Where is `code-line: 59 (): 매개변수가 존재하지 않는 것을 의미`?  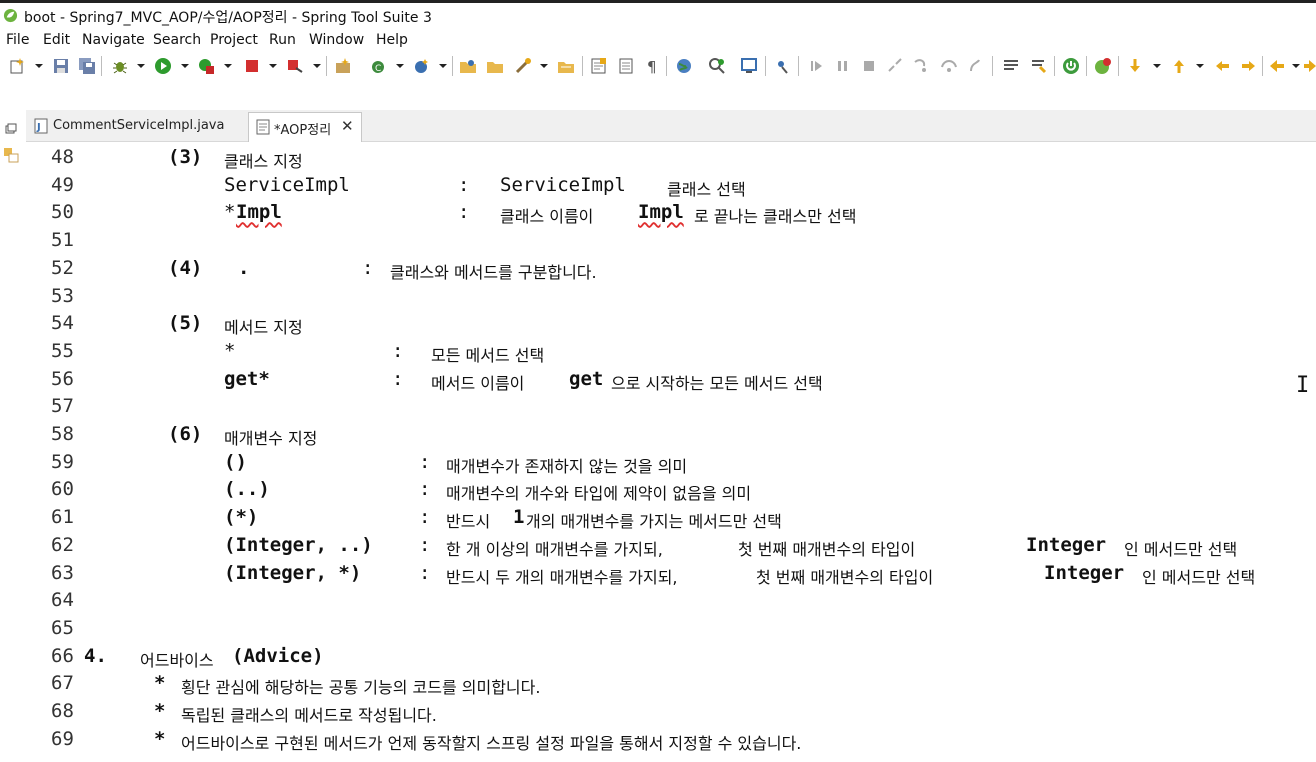
code-line: 59 (): 매개변수가 존재하지 않는 것을 의미 is located at coordinates (671, 465).